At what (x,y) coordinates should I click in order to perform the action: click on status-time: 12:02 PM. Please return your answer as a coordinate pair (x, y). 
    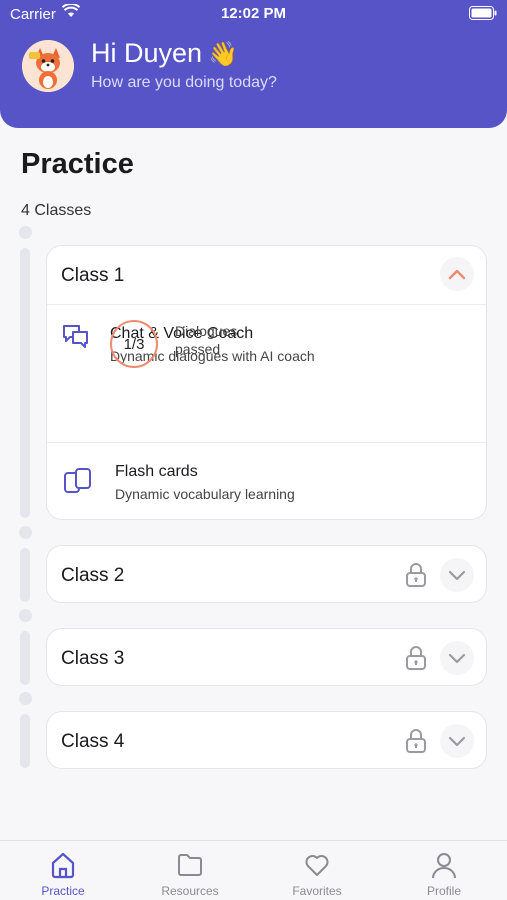
    Looking at the image, I should click on (253, 13).